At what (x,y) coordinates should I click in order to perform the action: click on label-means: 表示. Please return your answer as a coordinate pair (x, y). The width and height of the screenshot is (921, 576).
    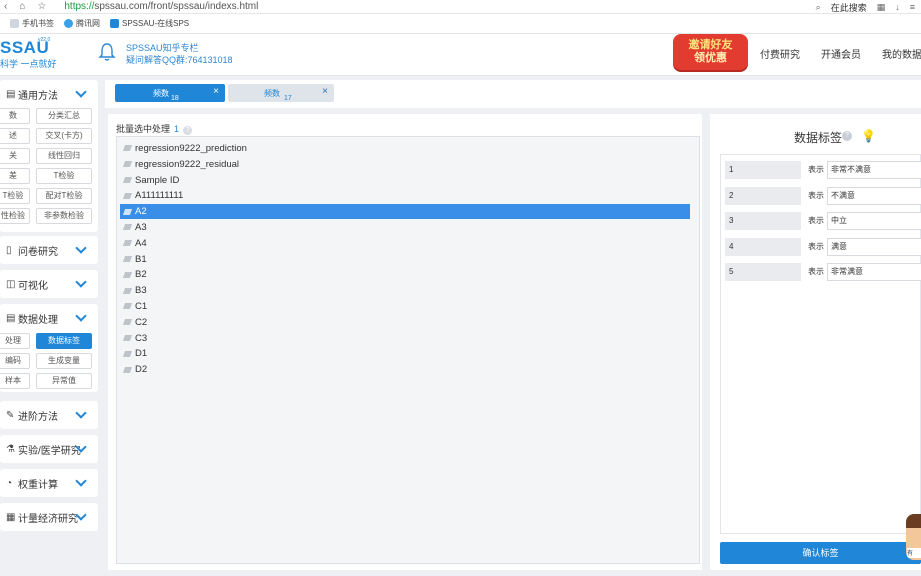
    Looking at the image, I should click on (816, 246).